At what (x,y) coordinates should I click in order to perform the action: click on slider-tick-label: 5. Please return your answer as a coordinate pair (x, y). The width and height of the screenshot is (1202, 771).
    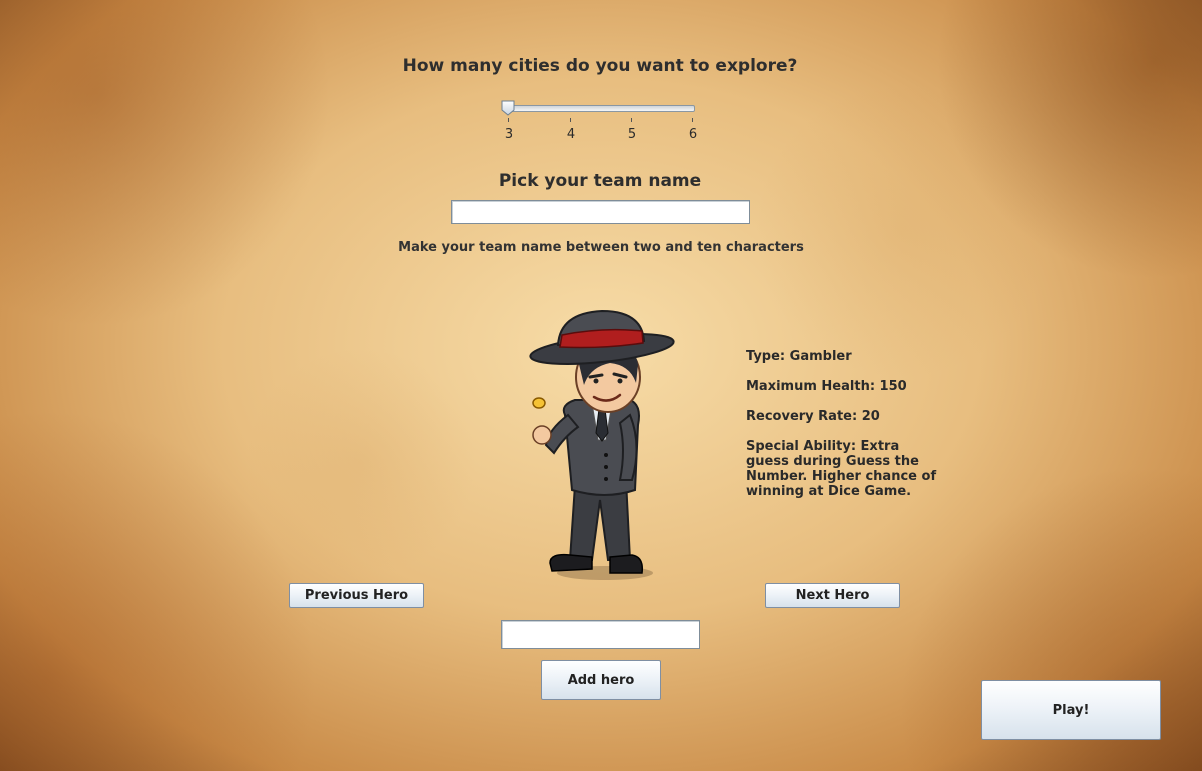
    Looking at the image, I should click on (632, 134).